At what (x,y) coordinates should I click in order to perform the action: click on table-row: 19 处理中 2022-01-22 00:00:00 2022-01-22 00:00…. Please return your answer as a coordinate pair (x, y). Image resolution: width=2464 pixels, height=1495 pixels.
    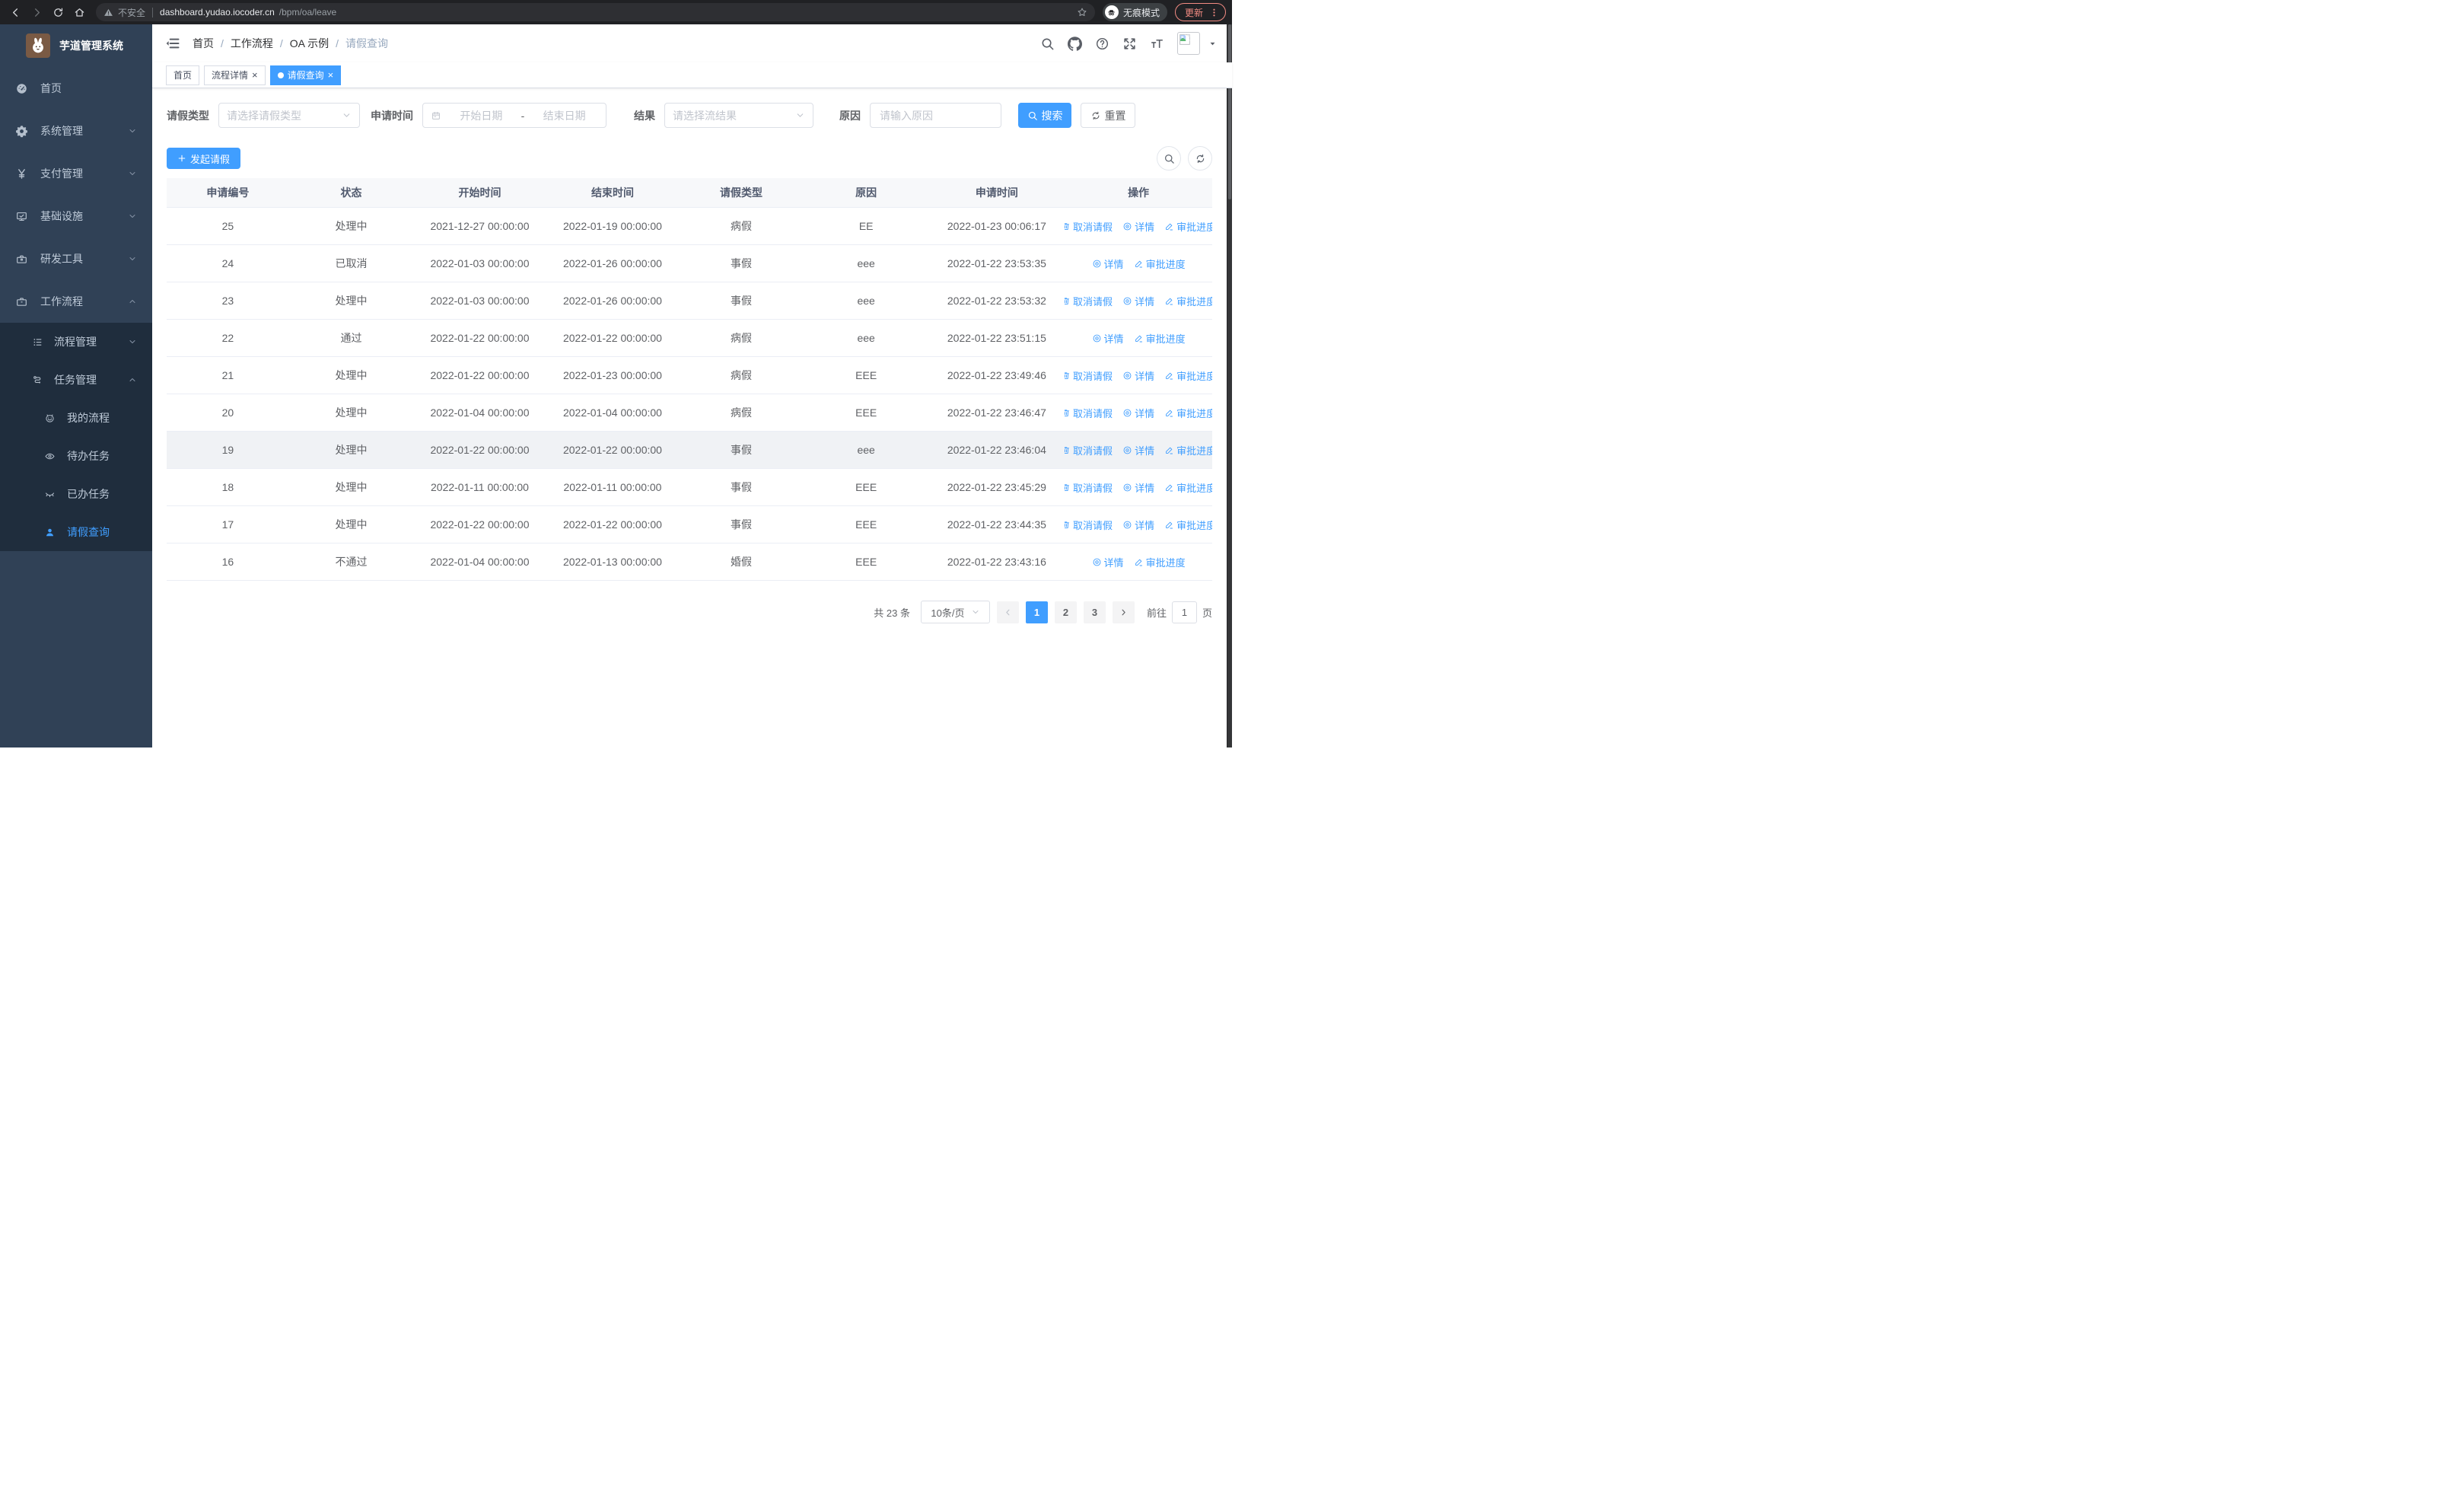
    Looking at the image, I should click on (689, 451).